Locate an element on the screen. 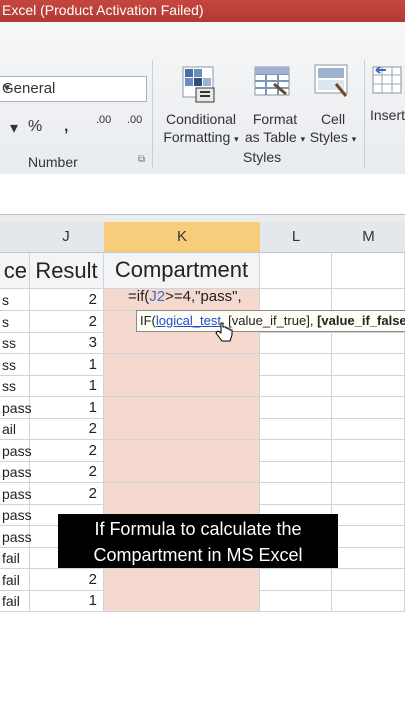  column-header-i is located at coordinates (14, 237).